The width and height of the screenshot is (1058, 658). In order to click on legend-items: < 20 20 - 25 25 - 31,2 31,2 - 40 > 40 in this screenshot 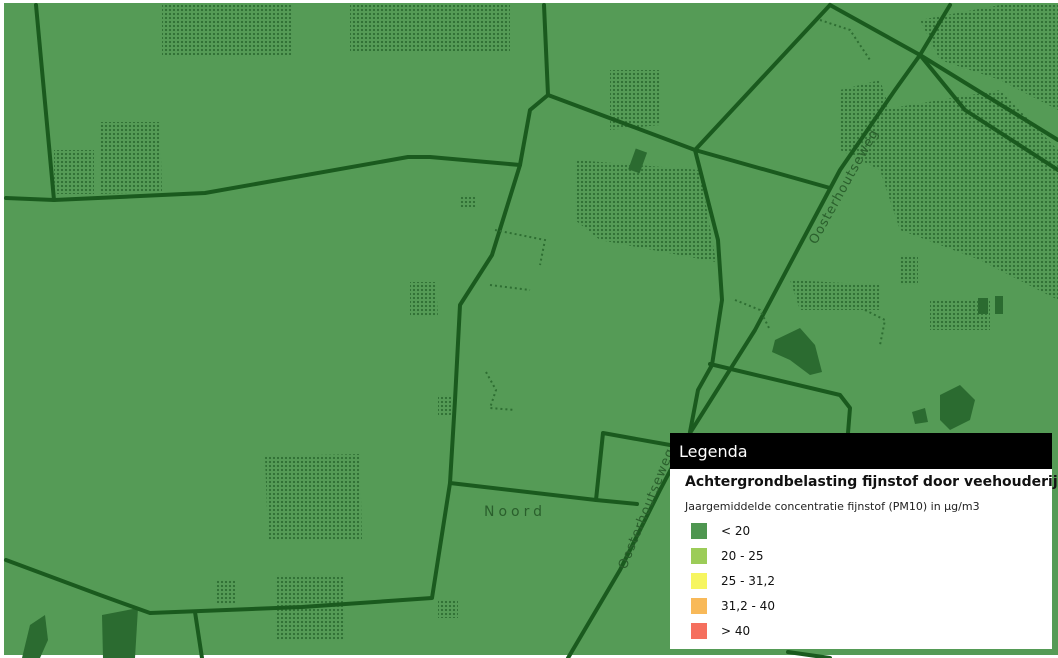, I will do `click(861, 580)`.